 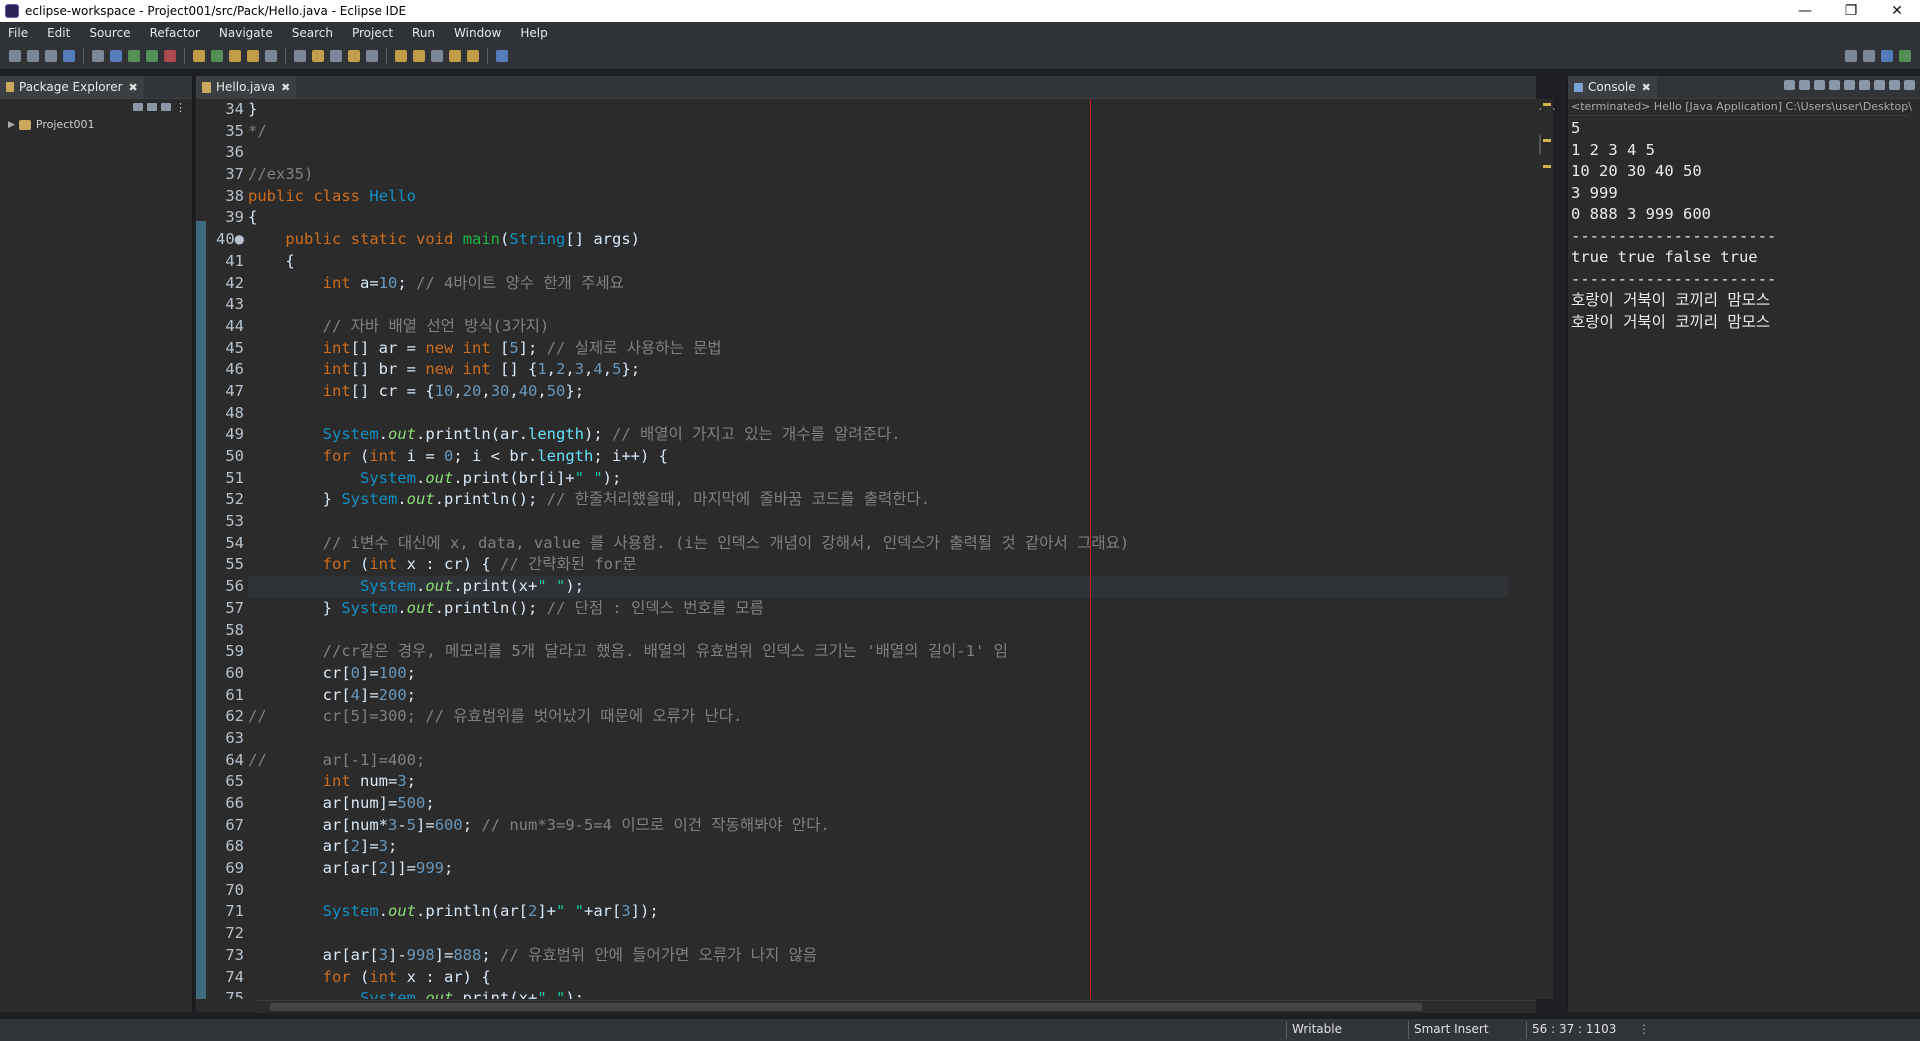 I want to click on code-line: int[] cr = {10,20,30,40,50};, so click(x=878, y=392).